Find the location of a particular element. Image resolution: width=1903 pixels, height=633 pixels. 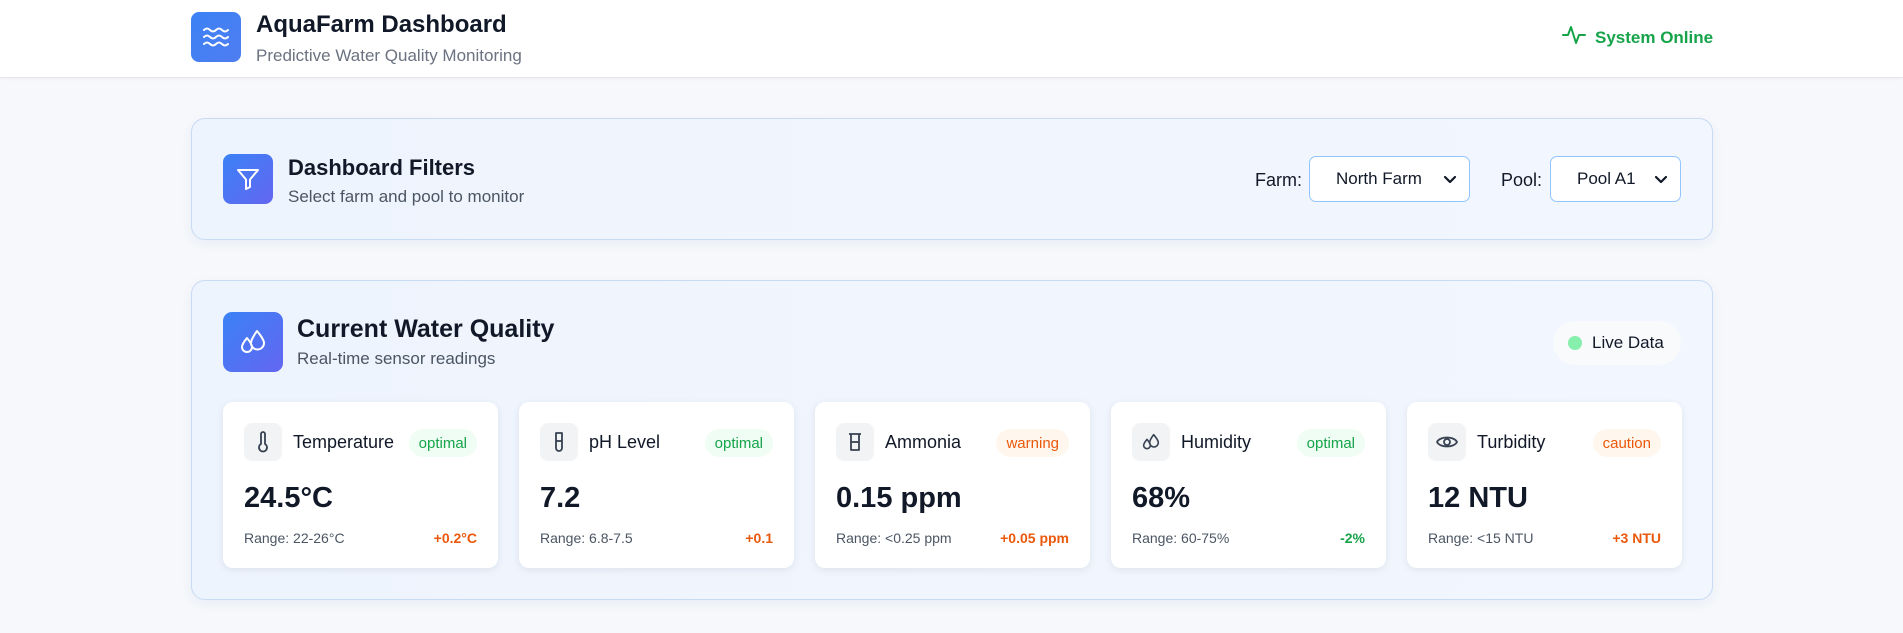

pool-select: Pool A1 is located at coordinates (1615, 179).